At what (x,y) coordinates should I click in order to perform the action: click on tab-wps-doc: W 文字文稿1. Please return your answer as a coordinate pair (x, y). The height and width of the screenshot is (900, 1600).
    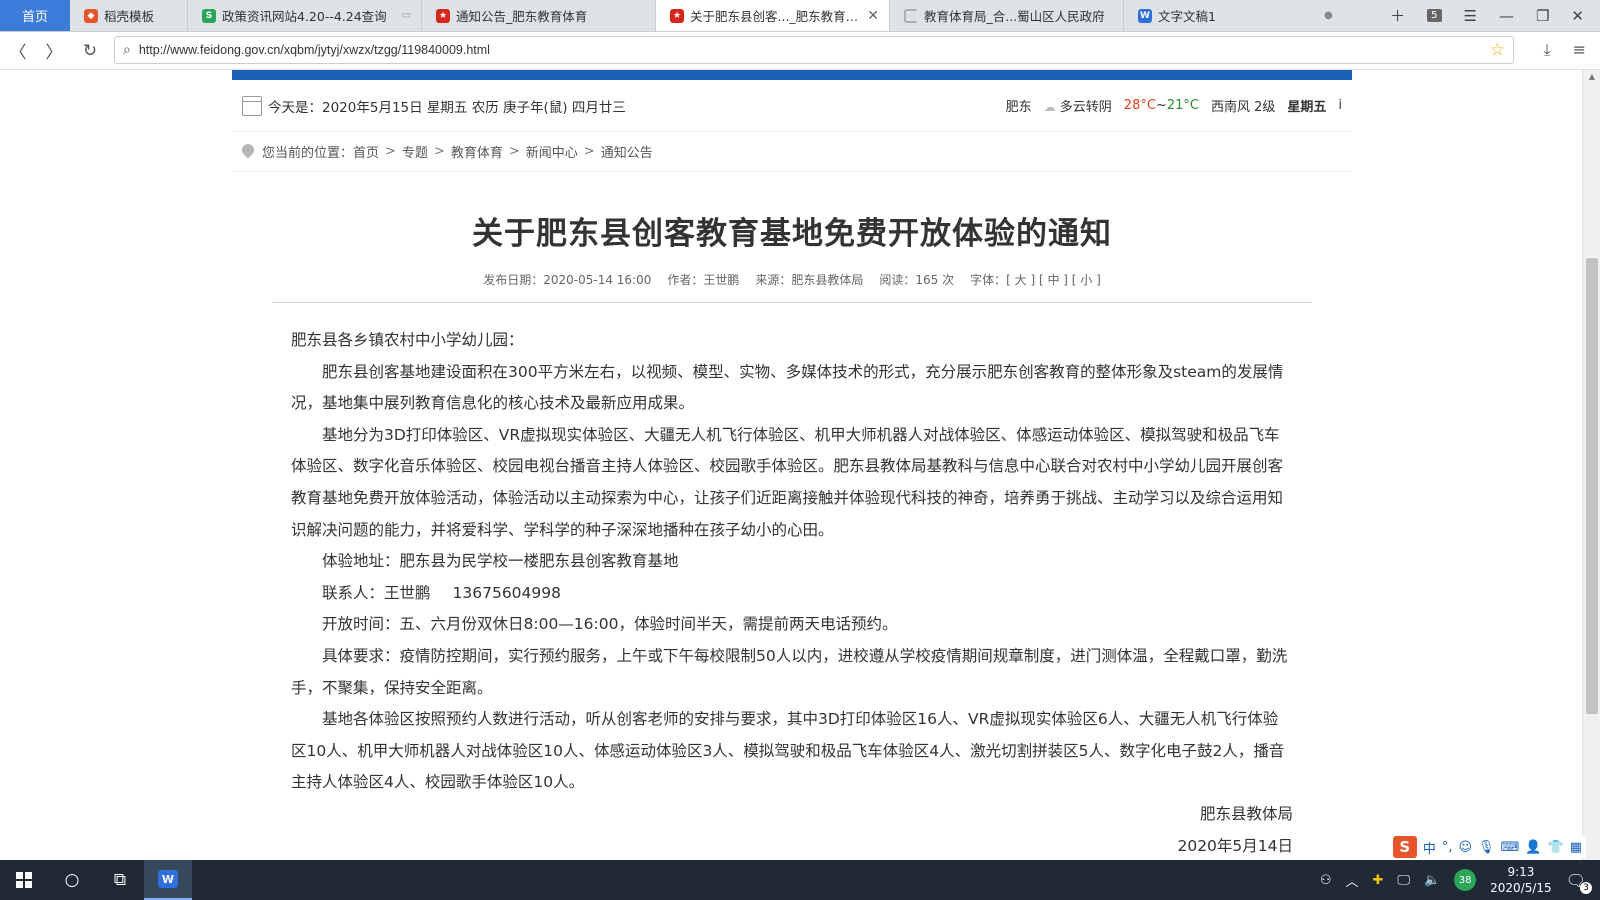
    Looking at the image, I should click on (1219, 15).